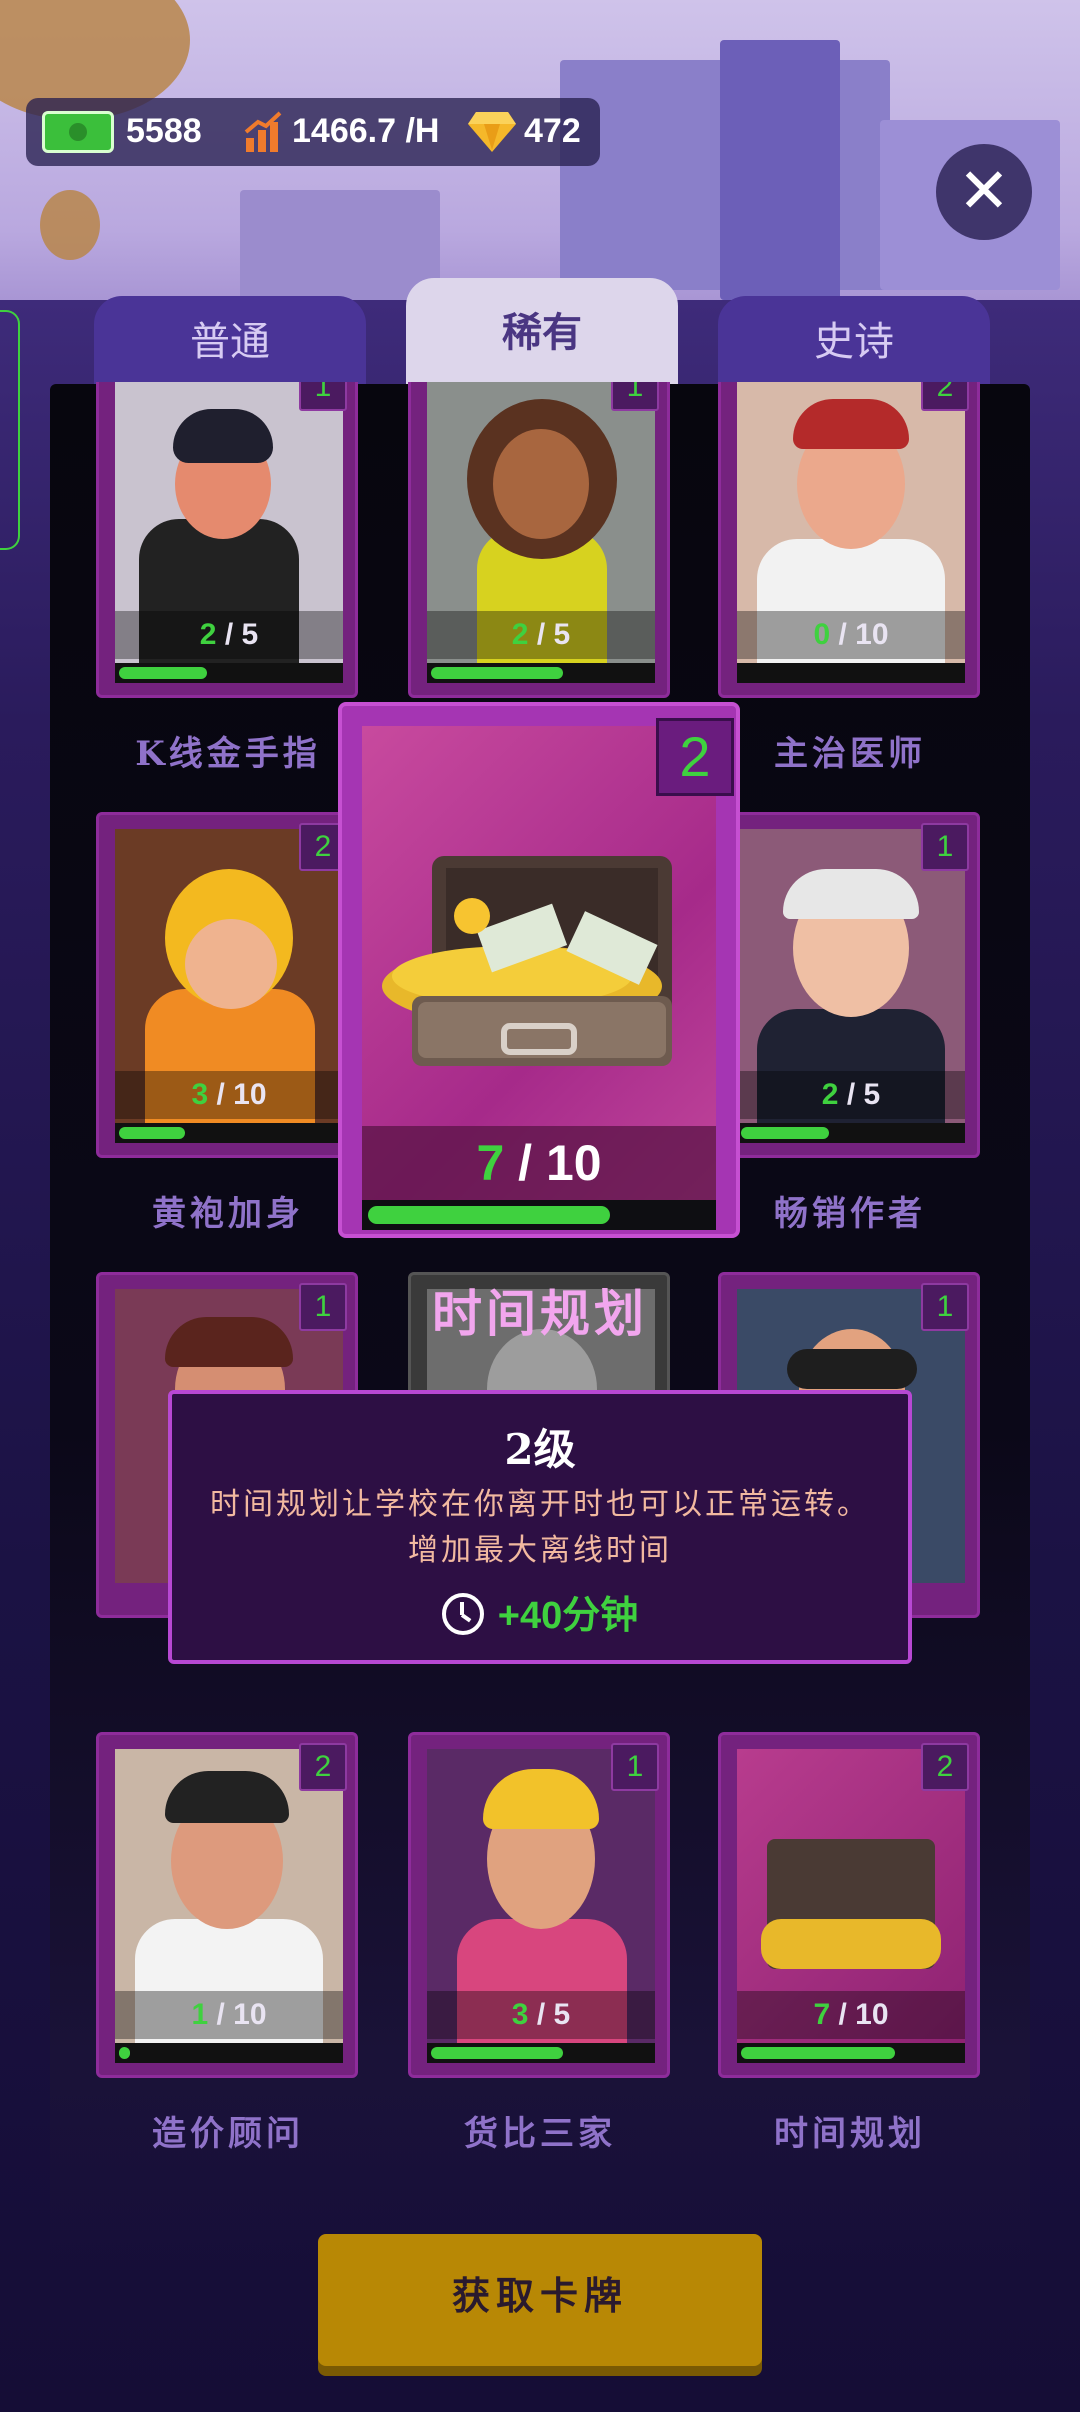 The width and height of the screenshot is (1080, 2412). Describe the element at coordinates (10, 430) in the screenshot. I see `side-drawer-handle` at that location.